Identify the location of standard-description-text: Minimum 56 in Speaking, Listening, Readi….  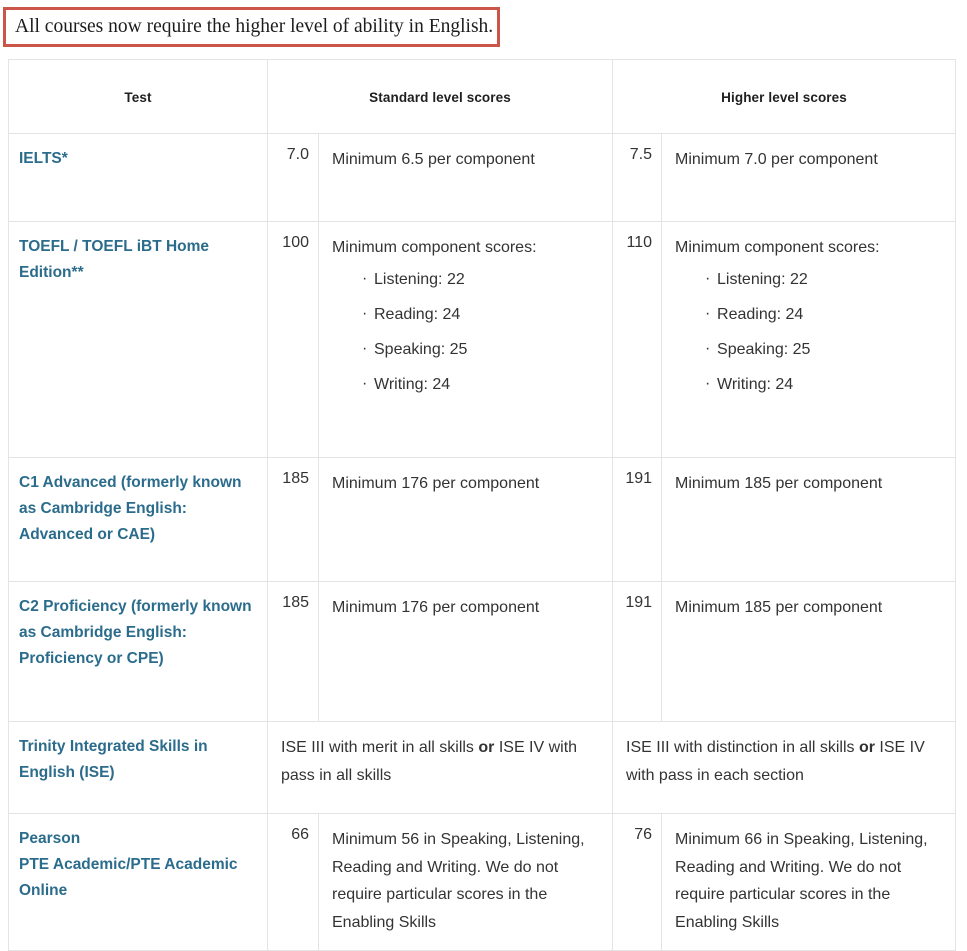
(458, 881).